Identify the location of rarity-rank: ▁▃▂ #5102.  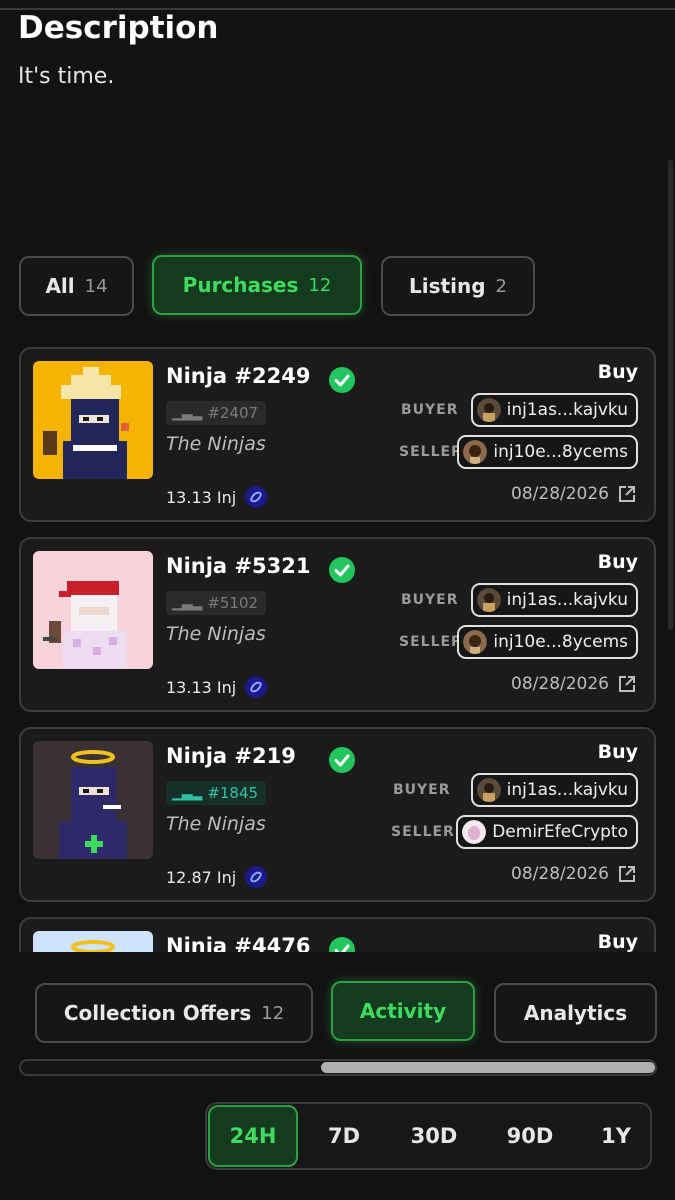
(216, 603).